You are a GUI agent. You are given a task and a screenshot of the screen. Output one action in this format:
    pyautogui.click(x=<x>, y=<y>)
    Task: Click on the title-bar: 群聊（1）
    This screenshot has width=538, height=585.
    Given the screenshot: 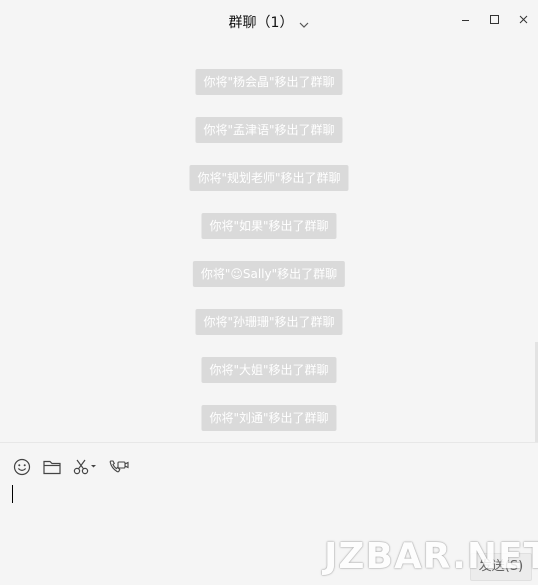 What is the action you would take?
    pyautogui.click(x=269, y=21)
    